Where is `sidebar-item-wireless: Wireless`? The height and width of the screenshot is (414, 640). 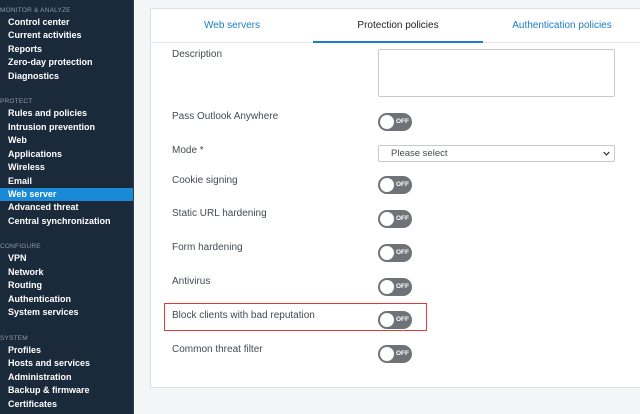
sidebar-item-wireless: Wireless is located at coordinates (67, 167).